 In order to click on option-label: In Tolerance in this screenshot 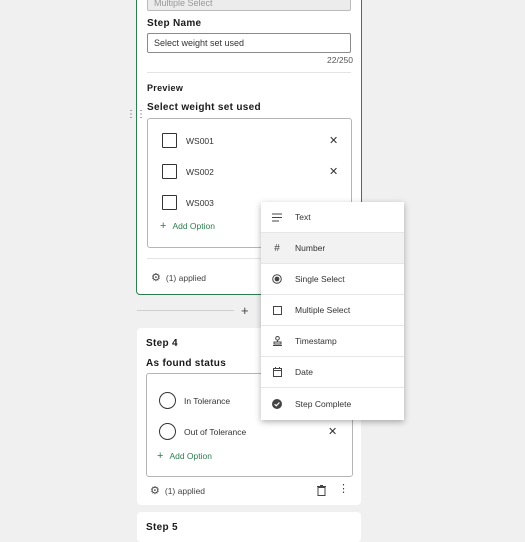, I will do `click(207, 400)`.